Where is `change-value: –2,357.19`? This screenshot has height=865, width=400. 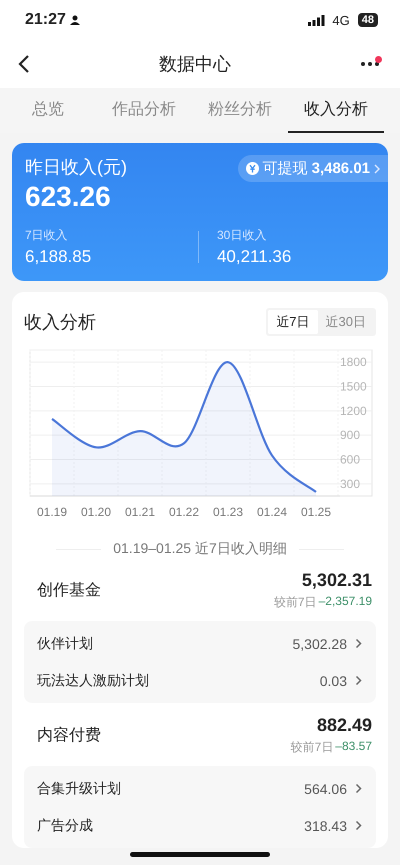 change-value: –2,357.19 is located at coordinates (345, 602).